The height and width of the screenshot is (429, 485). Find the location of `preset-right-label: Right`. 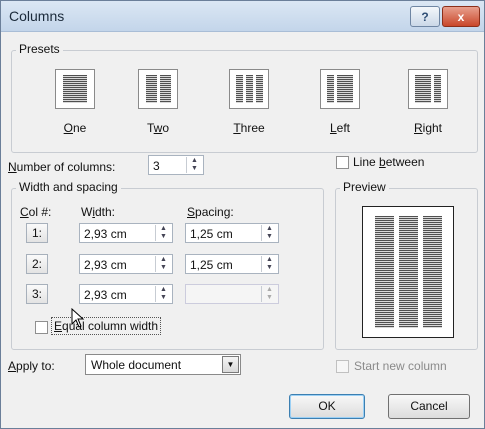

preset-right-label: Right is located at coordinates (428, 128).